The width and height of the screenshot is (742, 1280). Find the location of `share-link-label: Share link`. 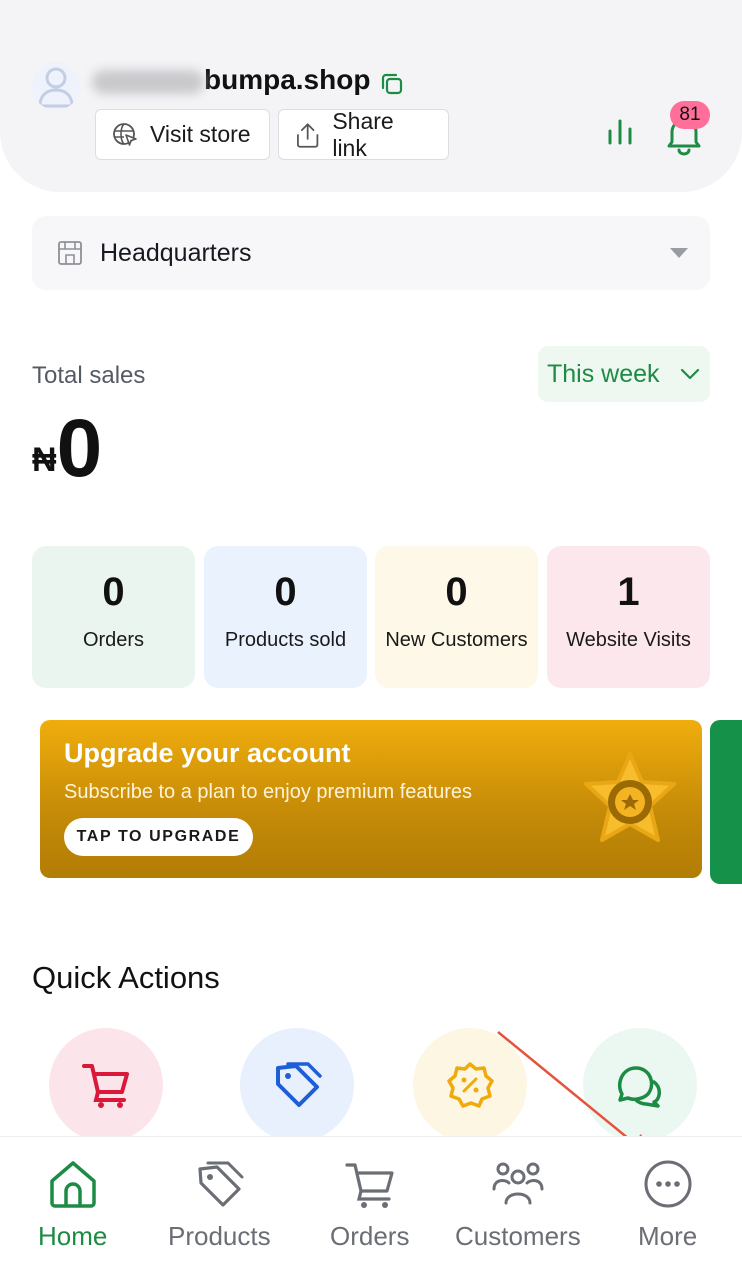

share-link-label: Share link is located at coordinates (363, 134).